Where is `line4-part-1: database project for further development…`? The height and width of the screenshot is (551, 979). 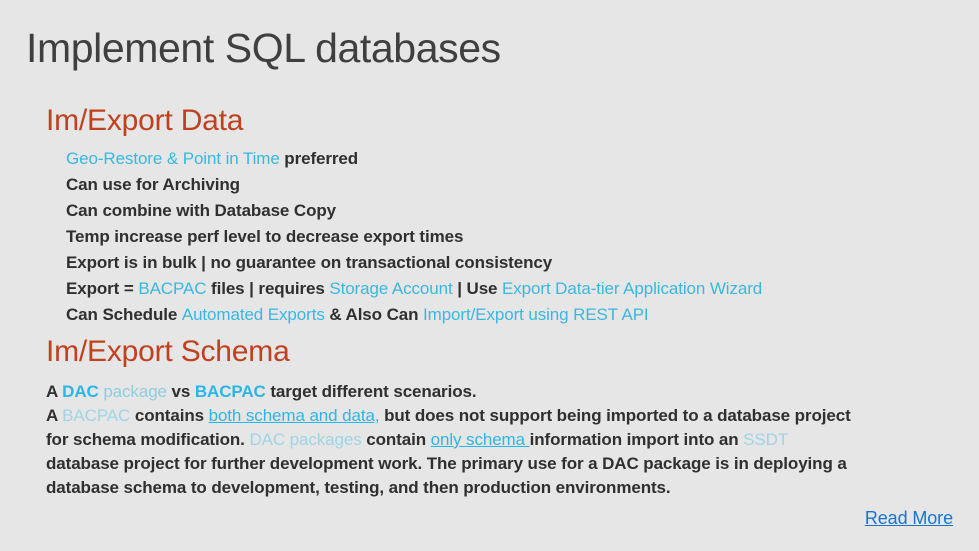 line4-part-1: database project for further development… is located at coordinates (446, 463).